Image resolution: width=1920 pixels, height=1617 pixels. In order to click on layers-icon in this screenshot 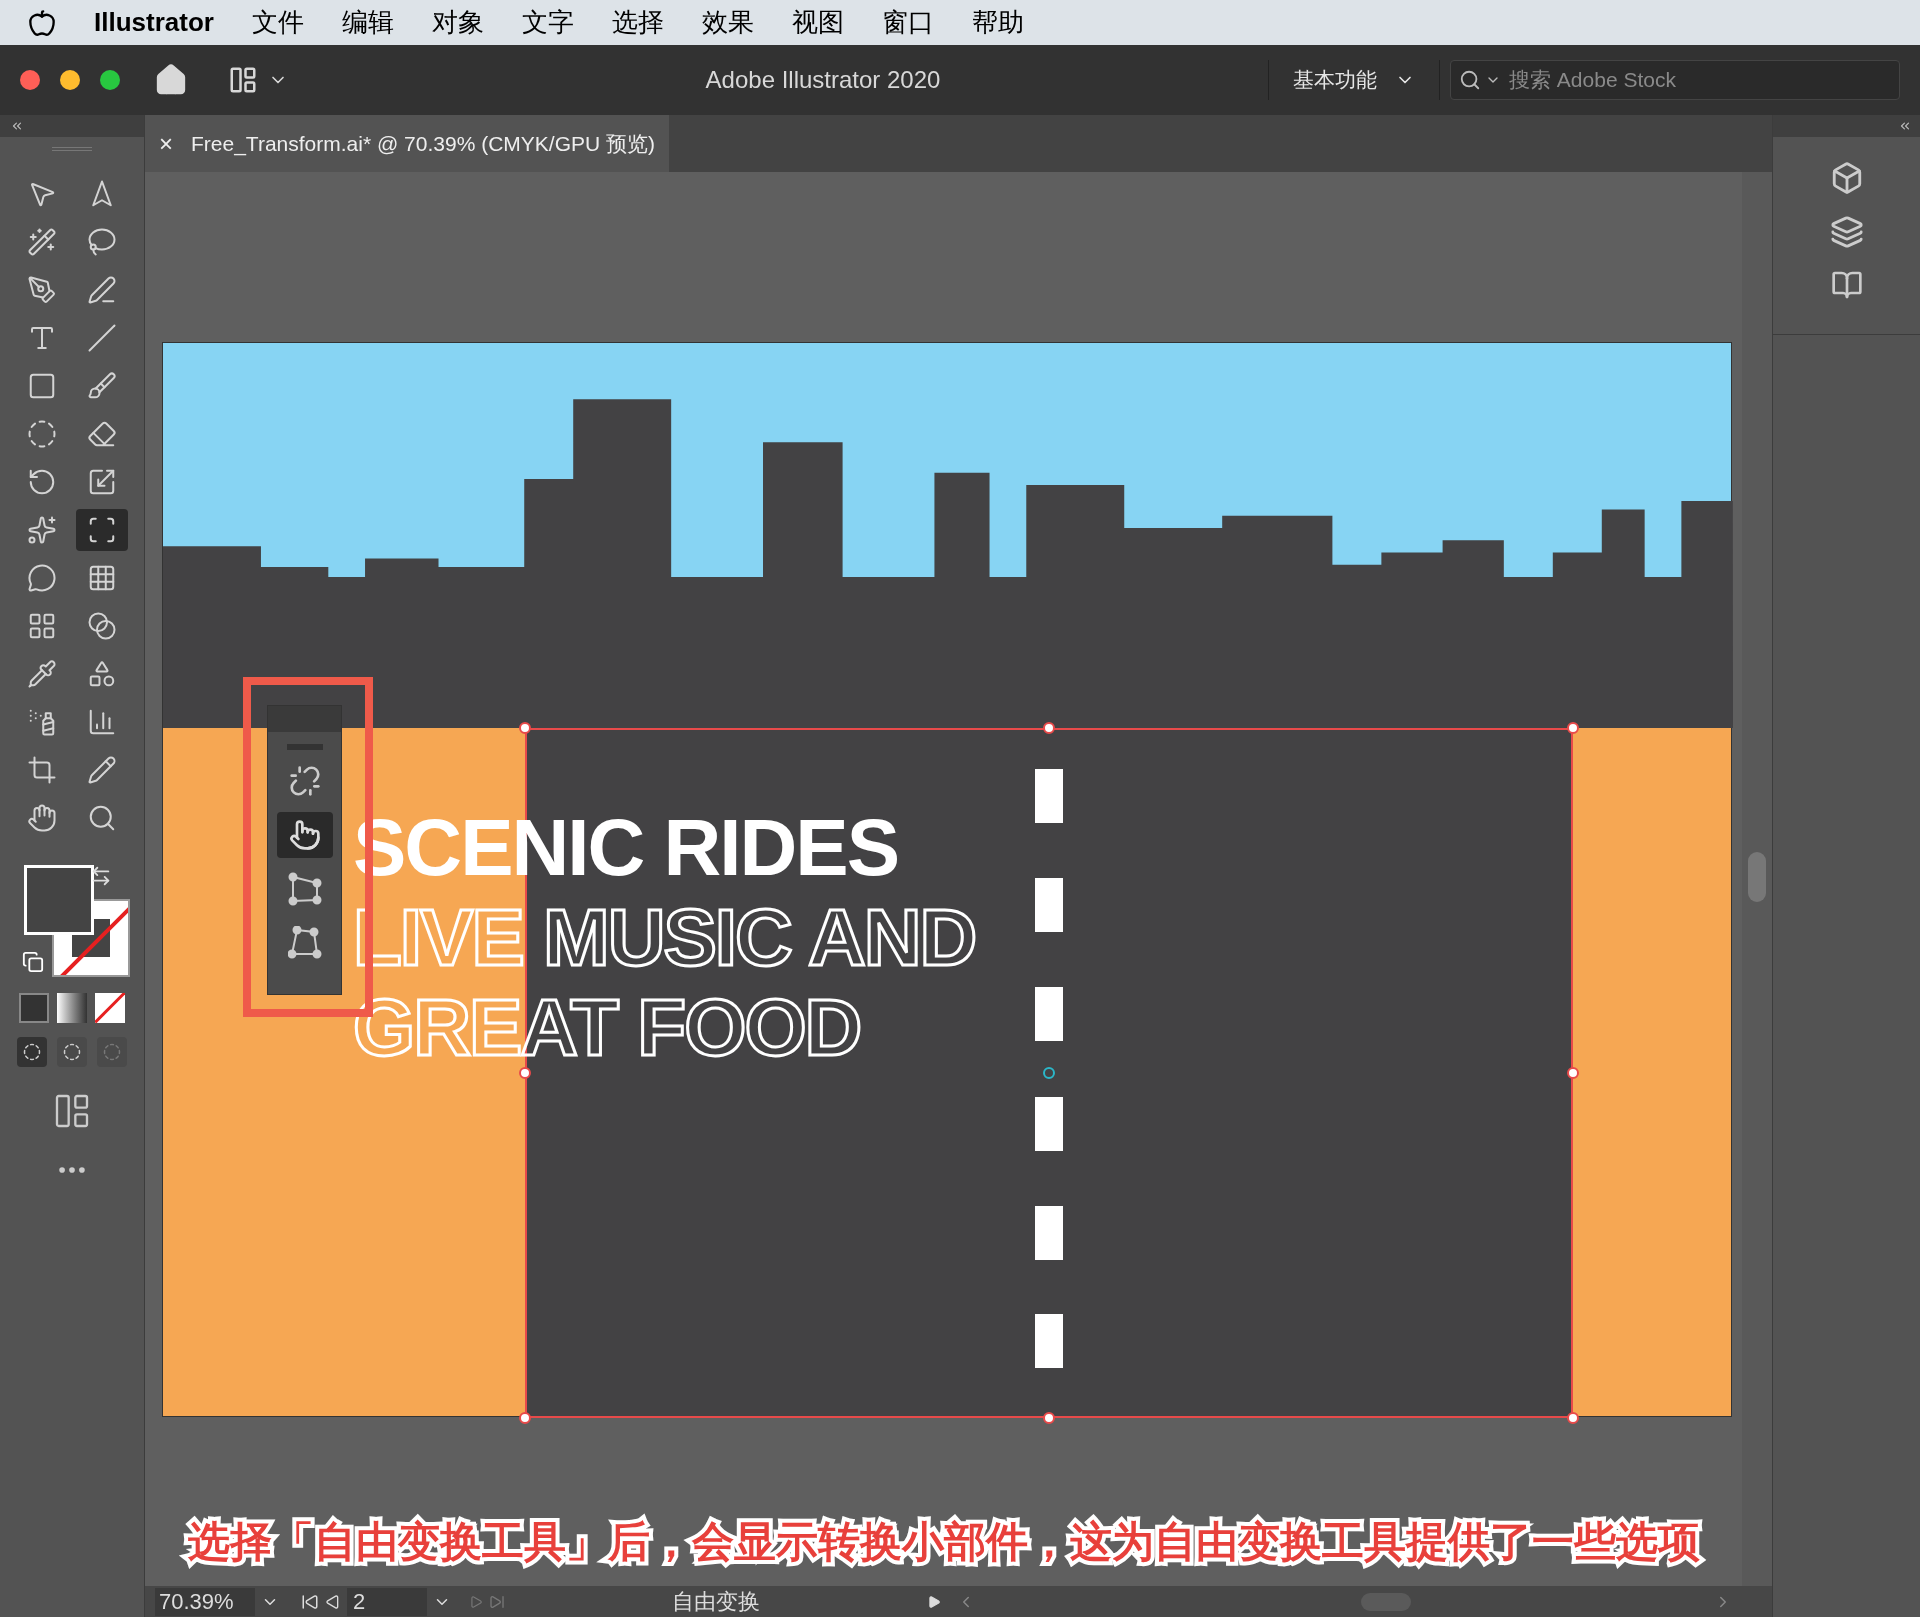, I will do `click(1846, 232)`.